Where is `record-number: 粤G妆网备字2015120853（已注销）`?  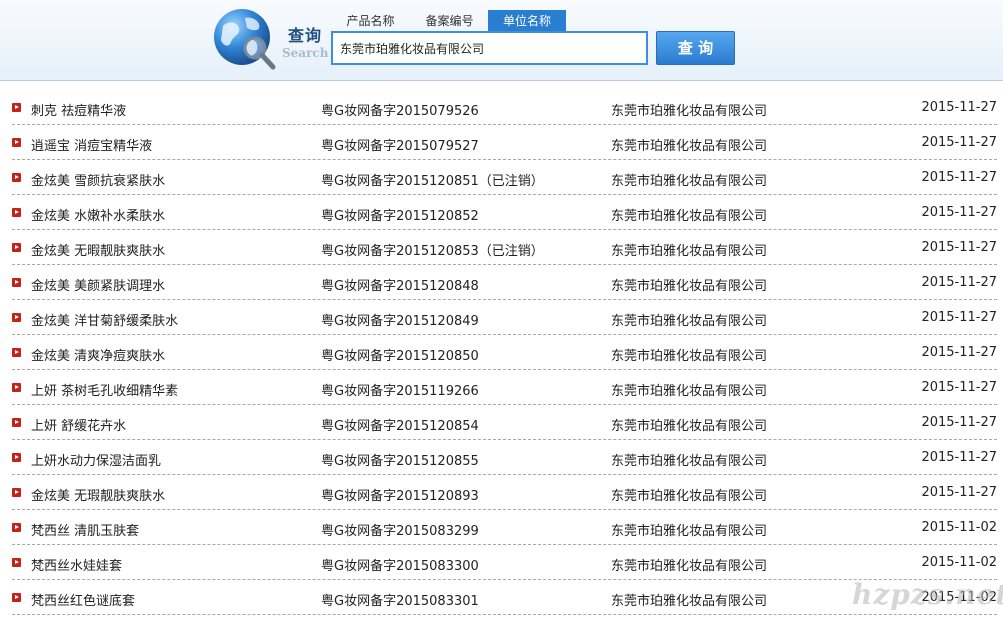 record-number: 粤G妆网备字2015120853（已注销） is located at coordinates (432, 251).